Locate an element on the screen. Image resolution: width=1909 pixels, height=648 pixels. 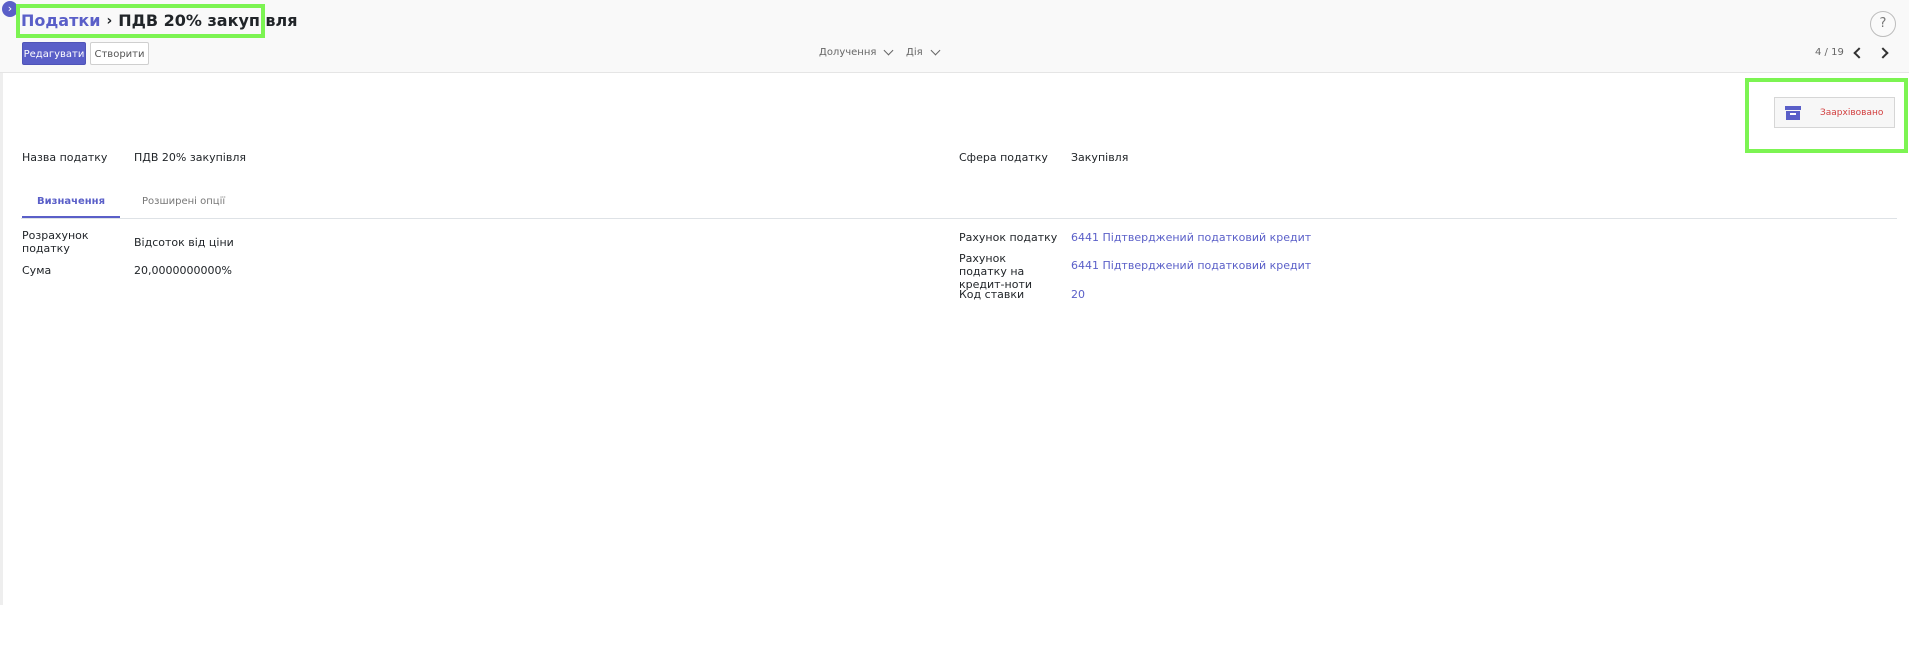
amount-field: 20,0000000000% is located at coordinates (183, 270).